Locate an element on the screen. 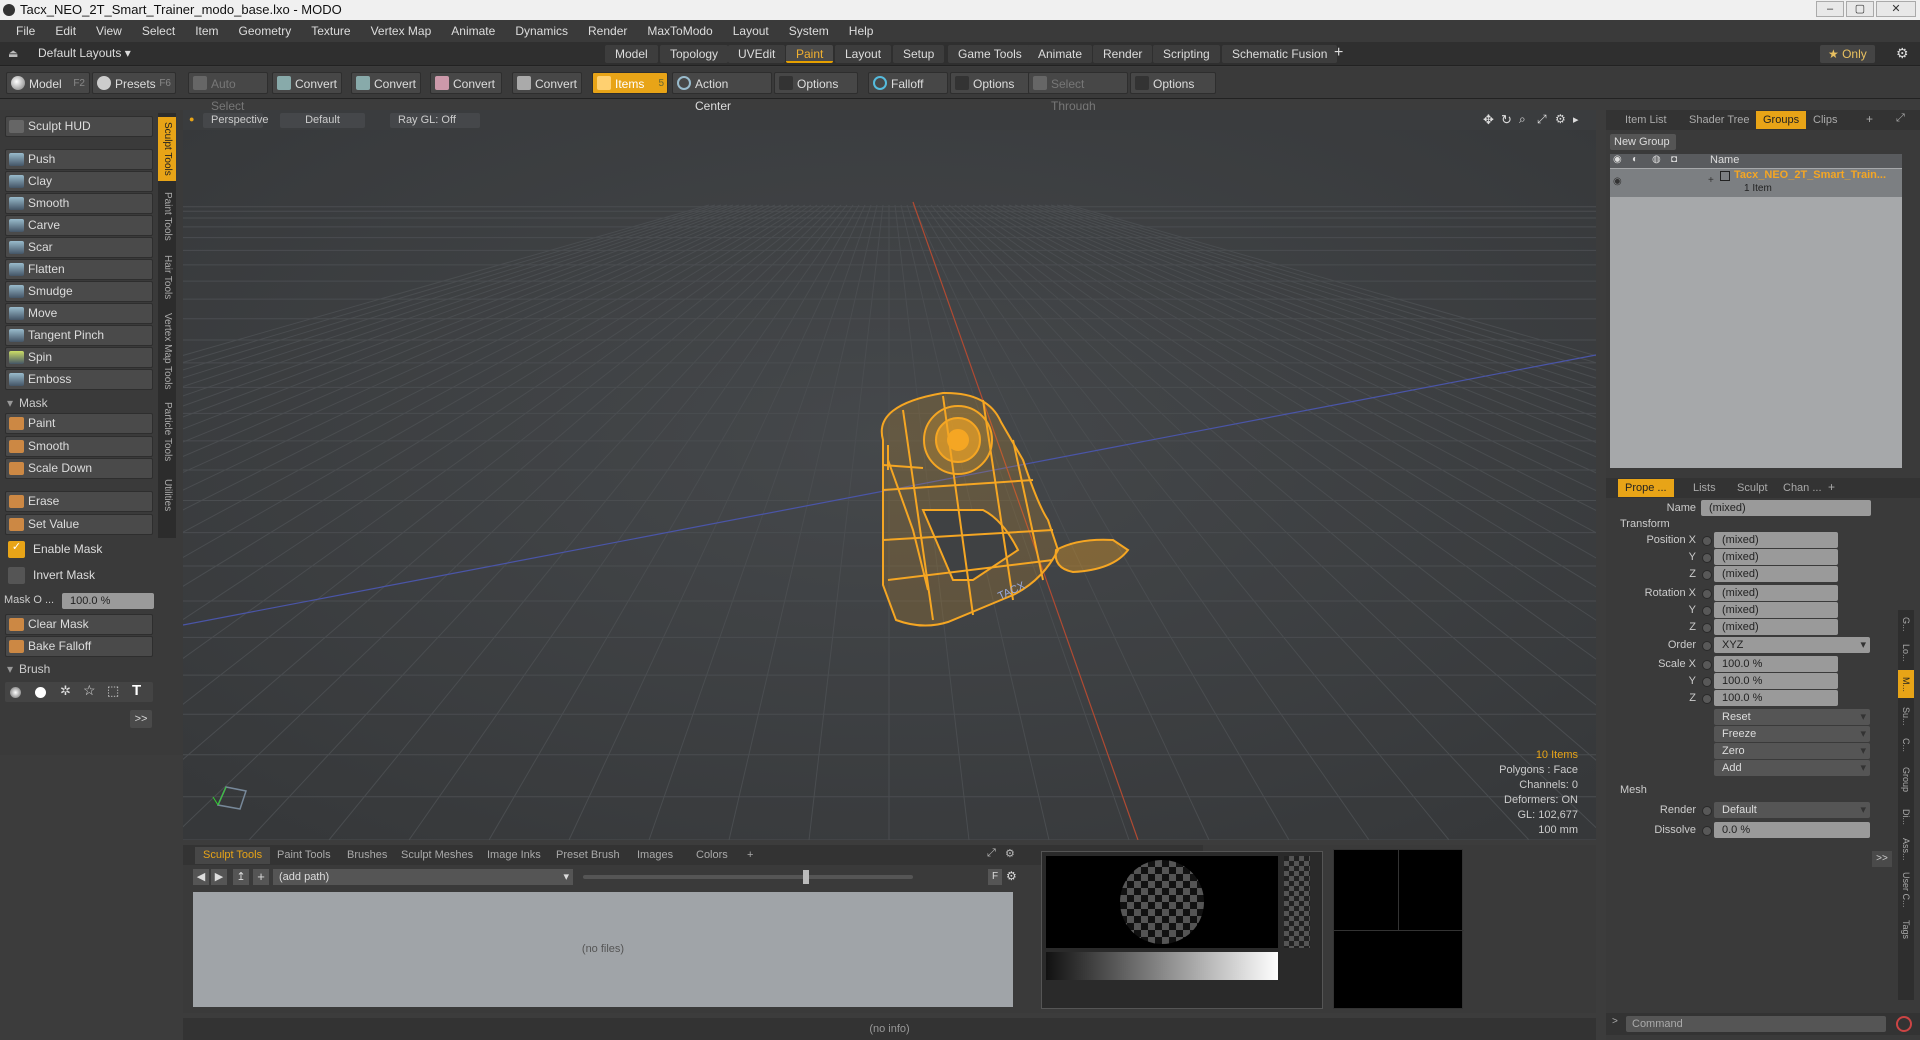  freeze-dropdown: Freeze is located at coordinates (1792, 734).